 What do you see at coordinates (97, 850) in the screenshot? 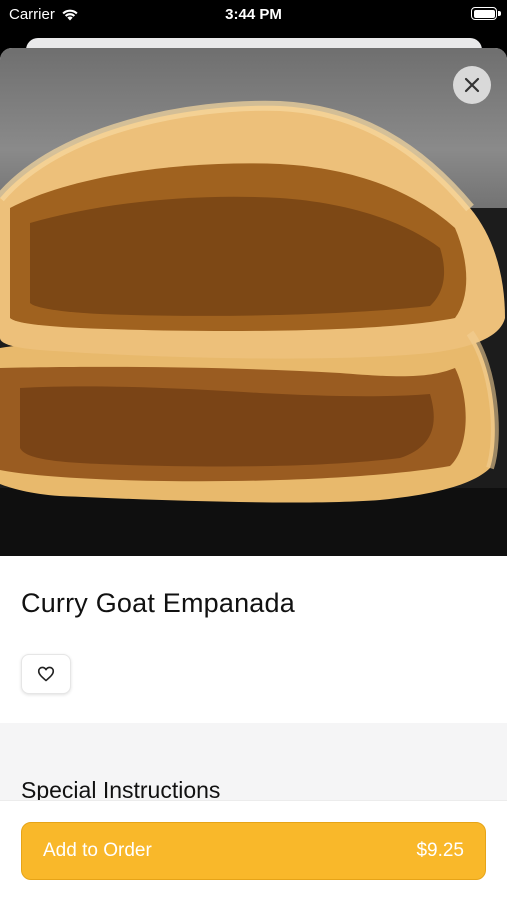
I see `add-to-order-label: Add to Order` at bounding box center [97, 850].